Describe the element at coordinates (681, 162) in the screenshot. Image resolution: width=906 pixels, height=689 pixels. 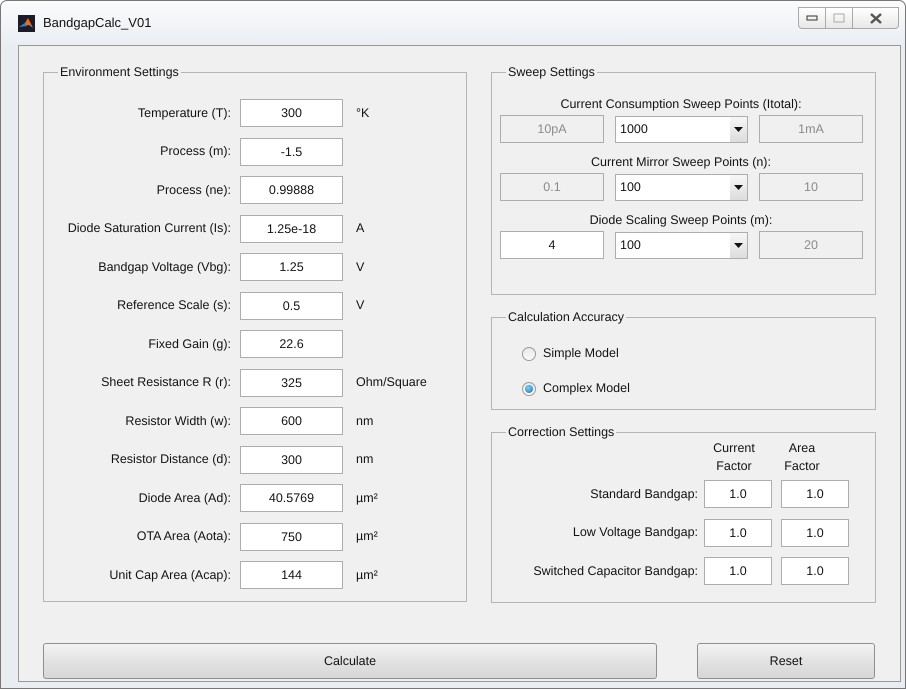
I see `group-label: Current Mirror Sweep Points (n):` at that location.